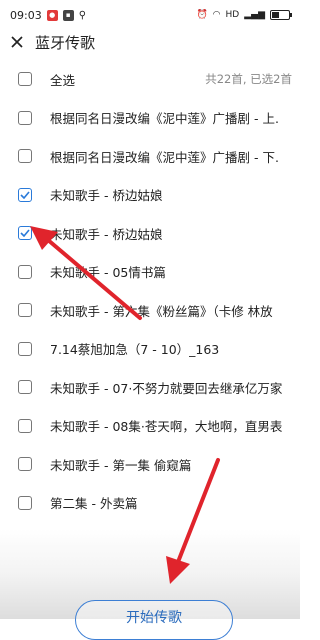 The width and height of the screenshot is (320, 640). Describe the element at coordinates (248, 79) in the screenshot. I see `selection-summary: 共22首, 已选2首` at that location.